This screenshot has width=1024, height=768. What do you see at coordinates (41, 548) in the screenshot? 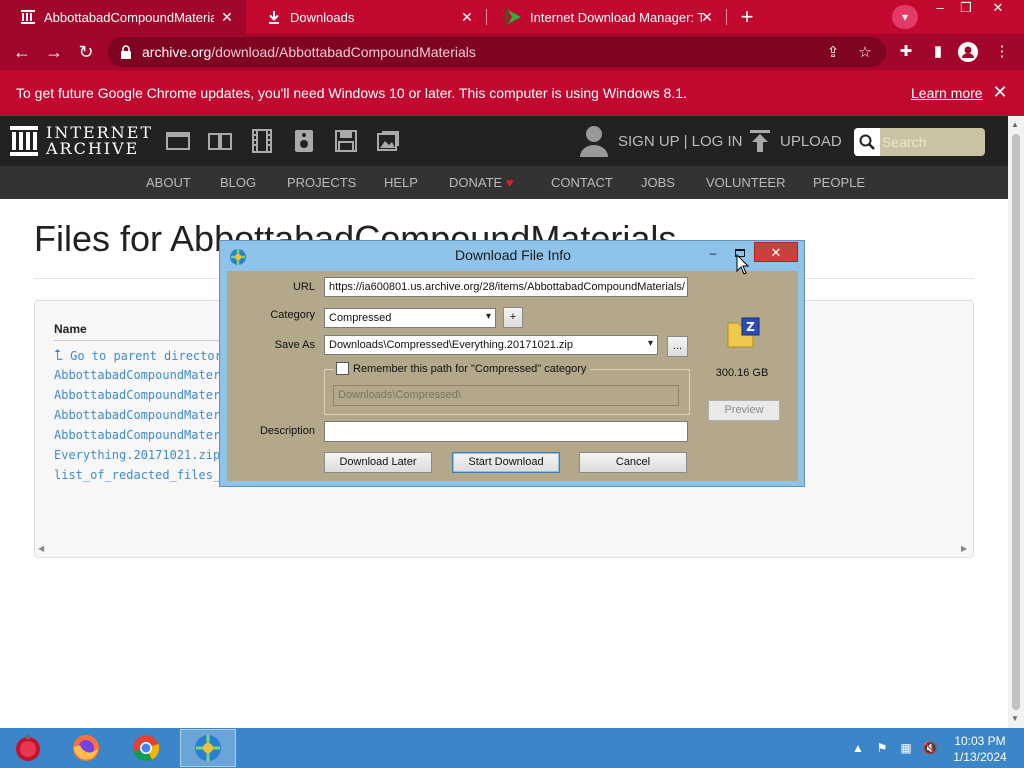
I see `scroll-left-arrow-icon: ◀` at bounding box center [41, 548].